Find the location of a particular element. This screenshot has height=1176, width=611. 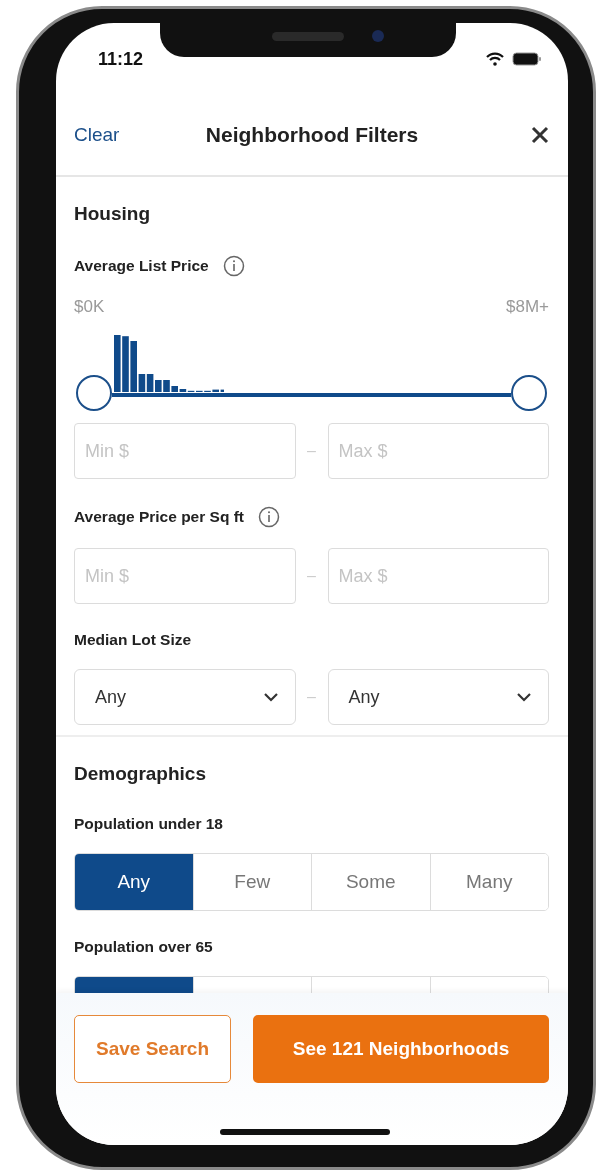

filter-label: Average Price per Sq ft is located at coordinates (159, 517).